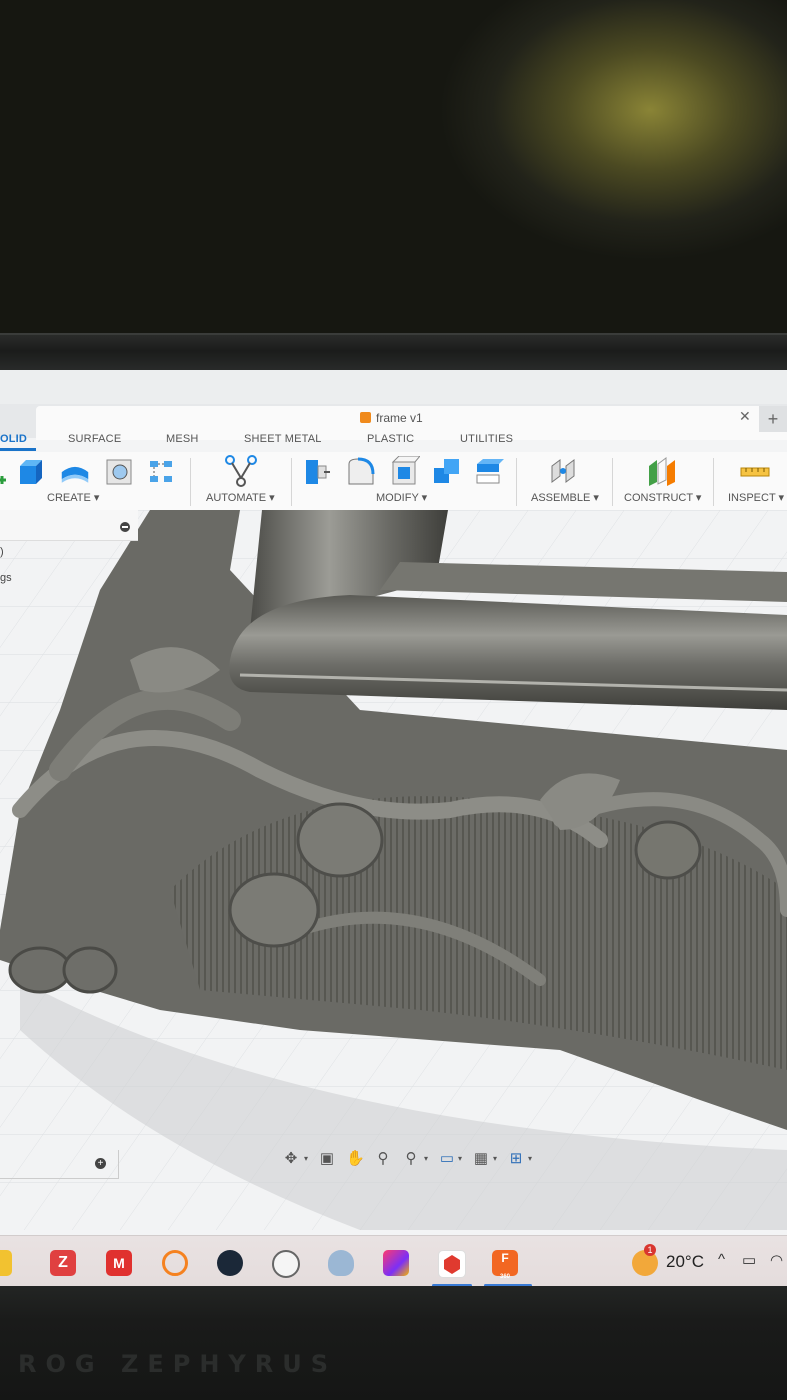 The height and width of the screenshot is (1400, 787). What do you see at coordinates (119, 471) in the screenshot?
I see `hole-icon` at bounding box center [119, 471].